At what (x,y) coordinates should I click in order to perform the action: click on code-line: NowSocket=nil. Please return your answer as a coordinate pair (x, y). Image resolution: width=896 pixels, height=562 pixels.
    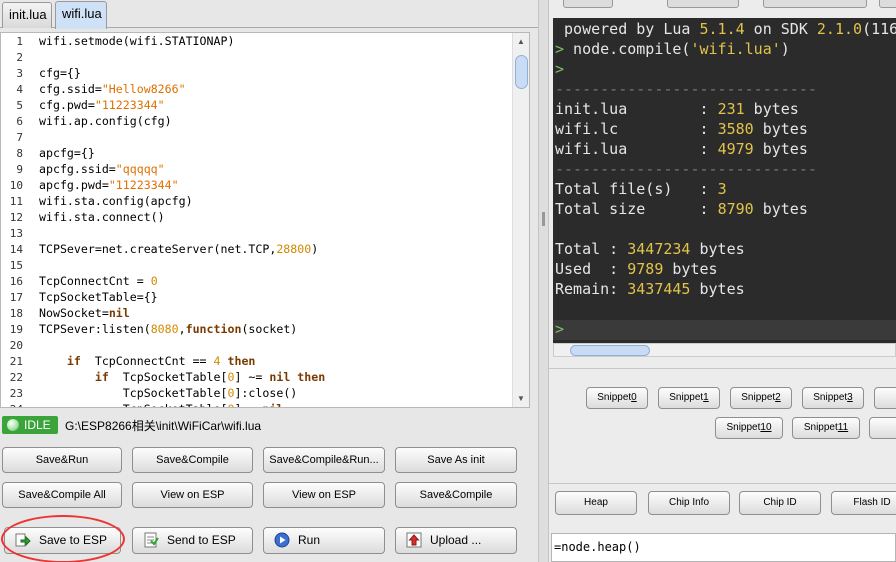
    Looking at the image, I should click on (84, 313).